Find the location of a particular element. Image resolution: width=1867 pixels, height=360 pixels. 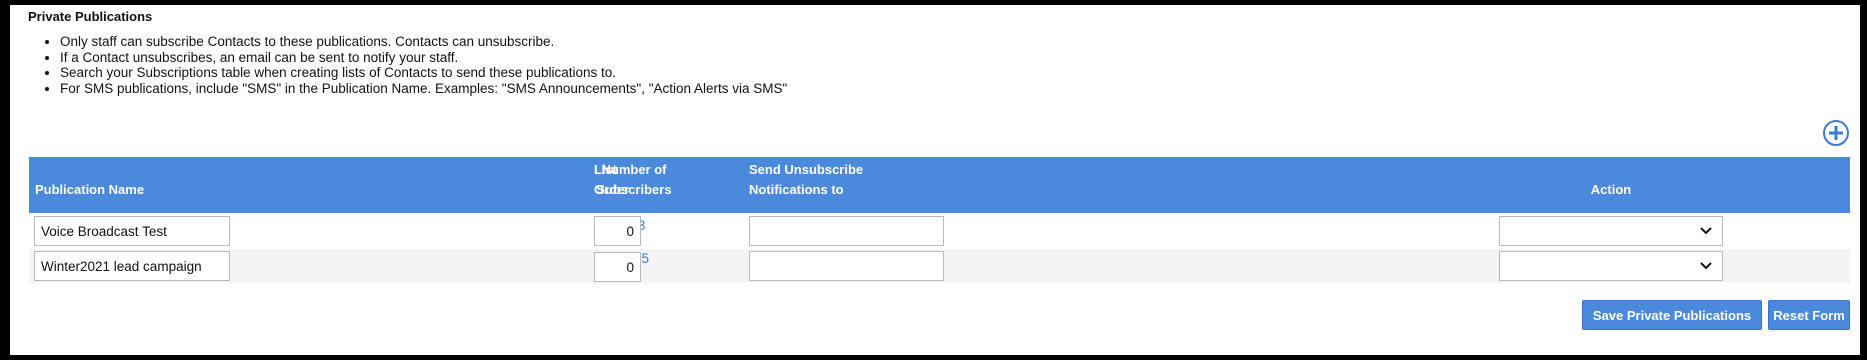

reset-form-button: Reset Form is located at coordinates (1809, 315).